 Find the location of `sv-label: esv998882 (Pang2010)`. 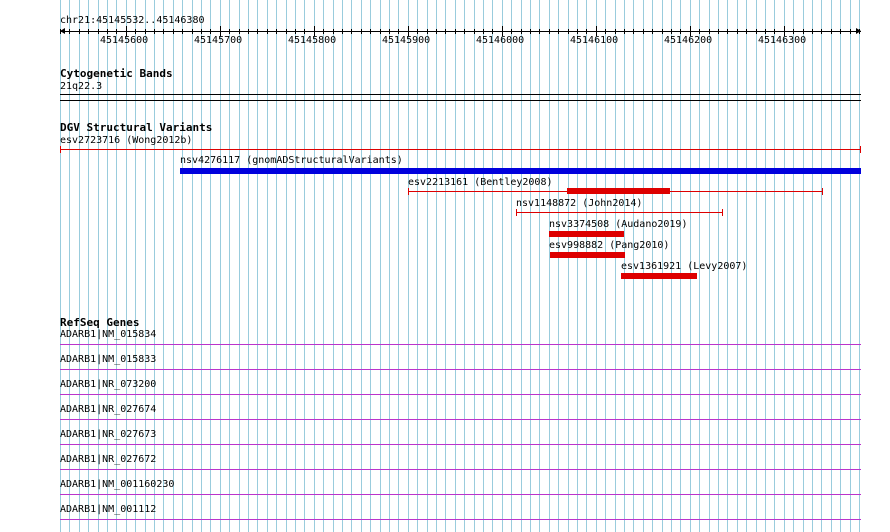

sv-label: esv998882 (Pang2010) is located at coordinates (609, 245).